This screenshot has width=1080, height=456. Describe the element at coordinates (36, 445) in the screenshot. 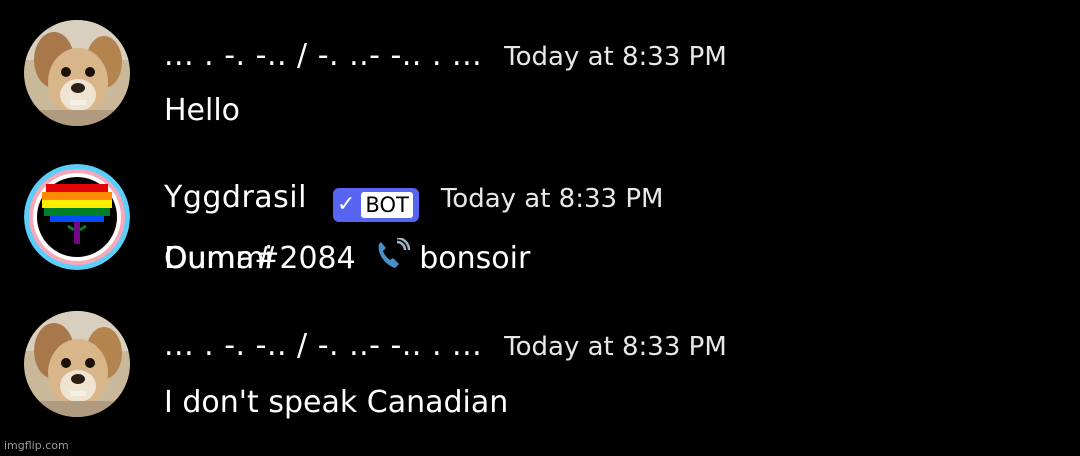

I see `watermark: imgflip.com` at that location.